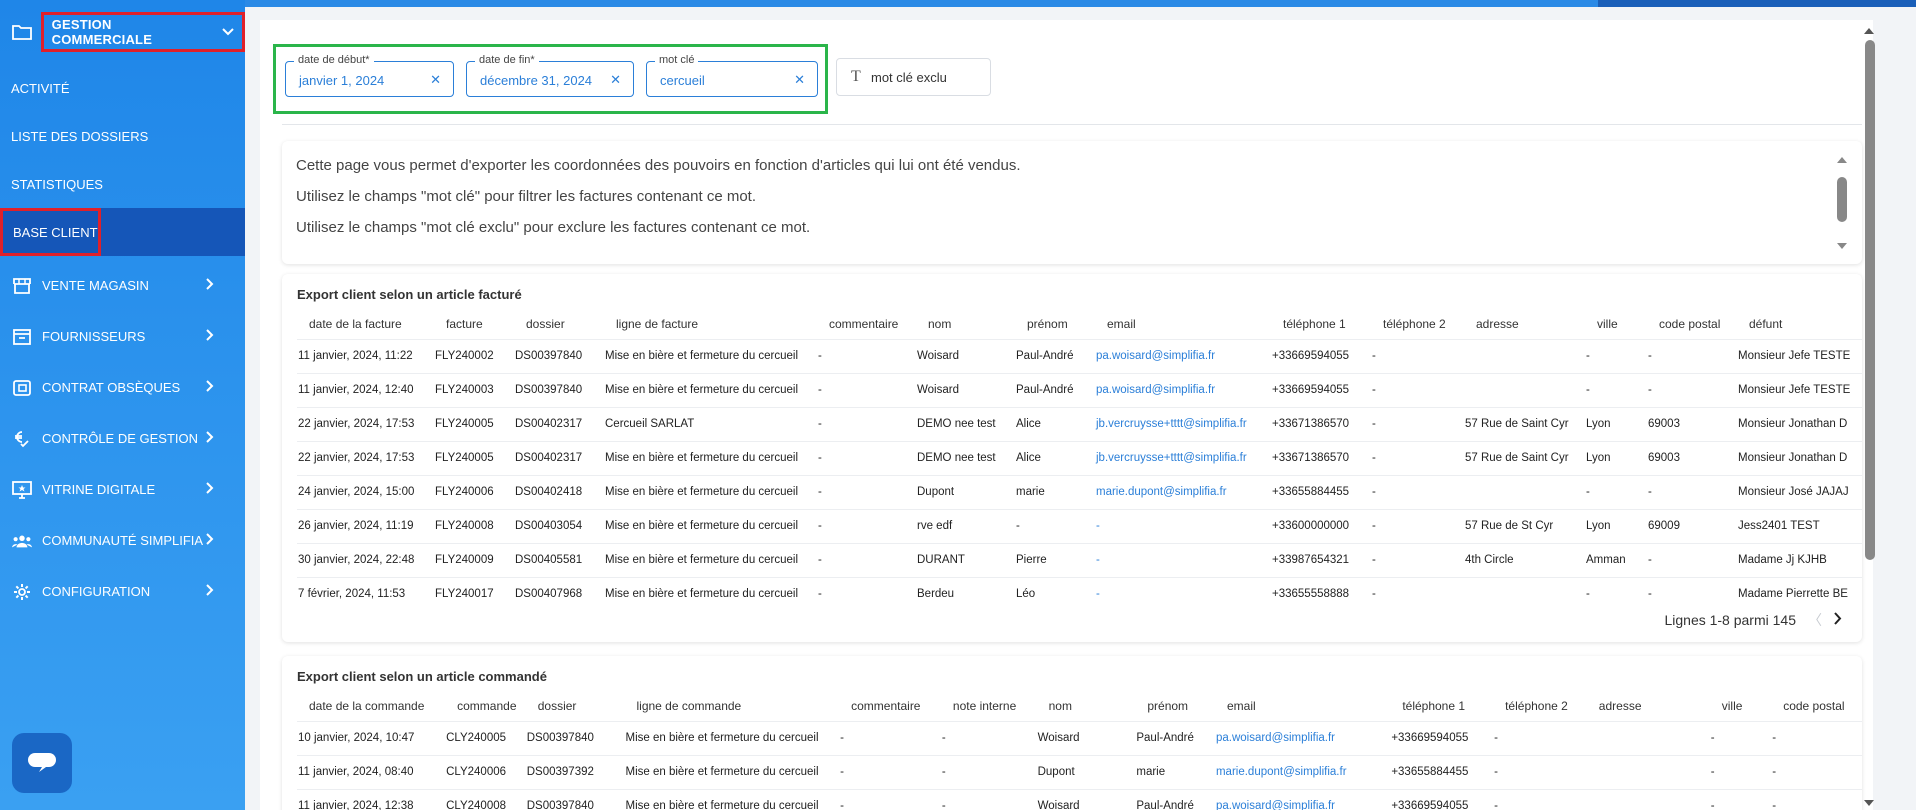  I want to click on info-scrollbar, so click(1842, 203).